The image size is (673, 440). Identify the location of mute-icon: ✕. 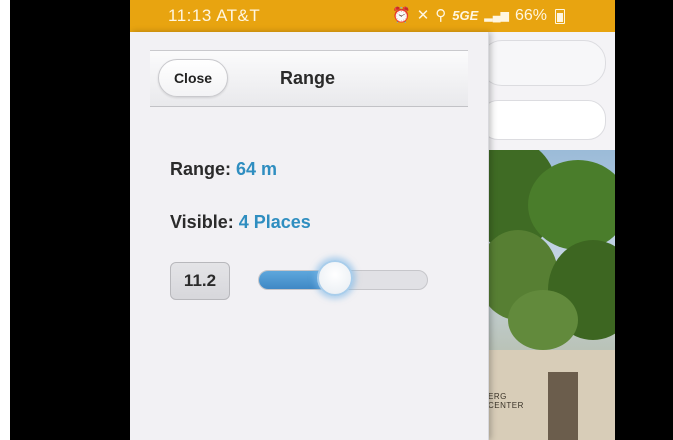
(423, 15).